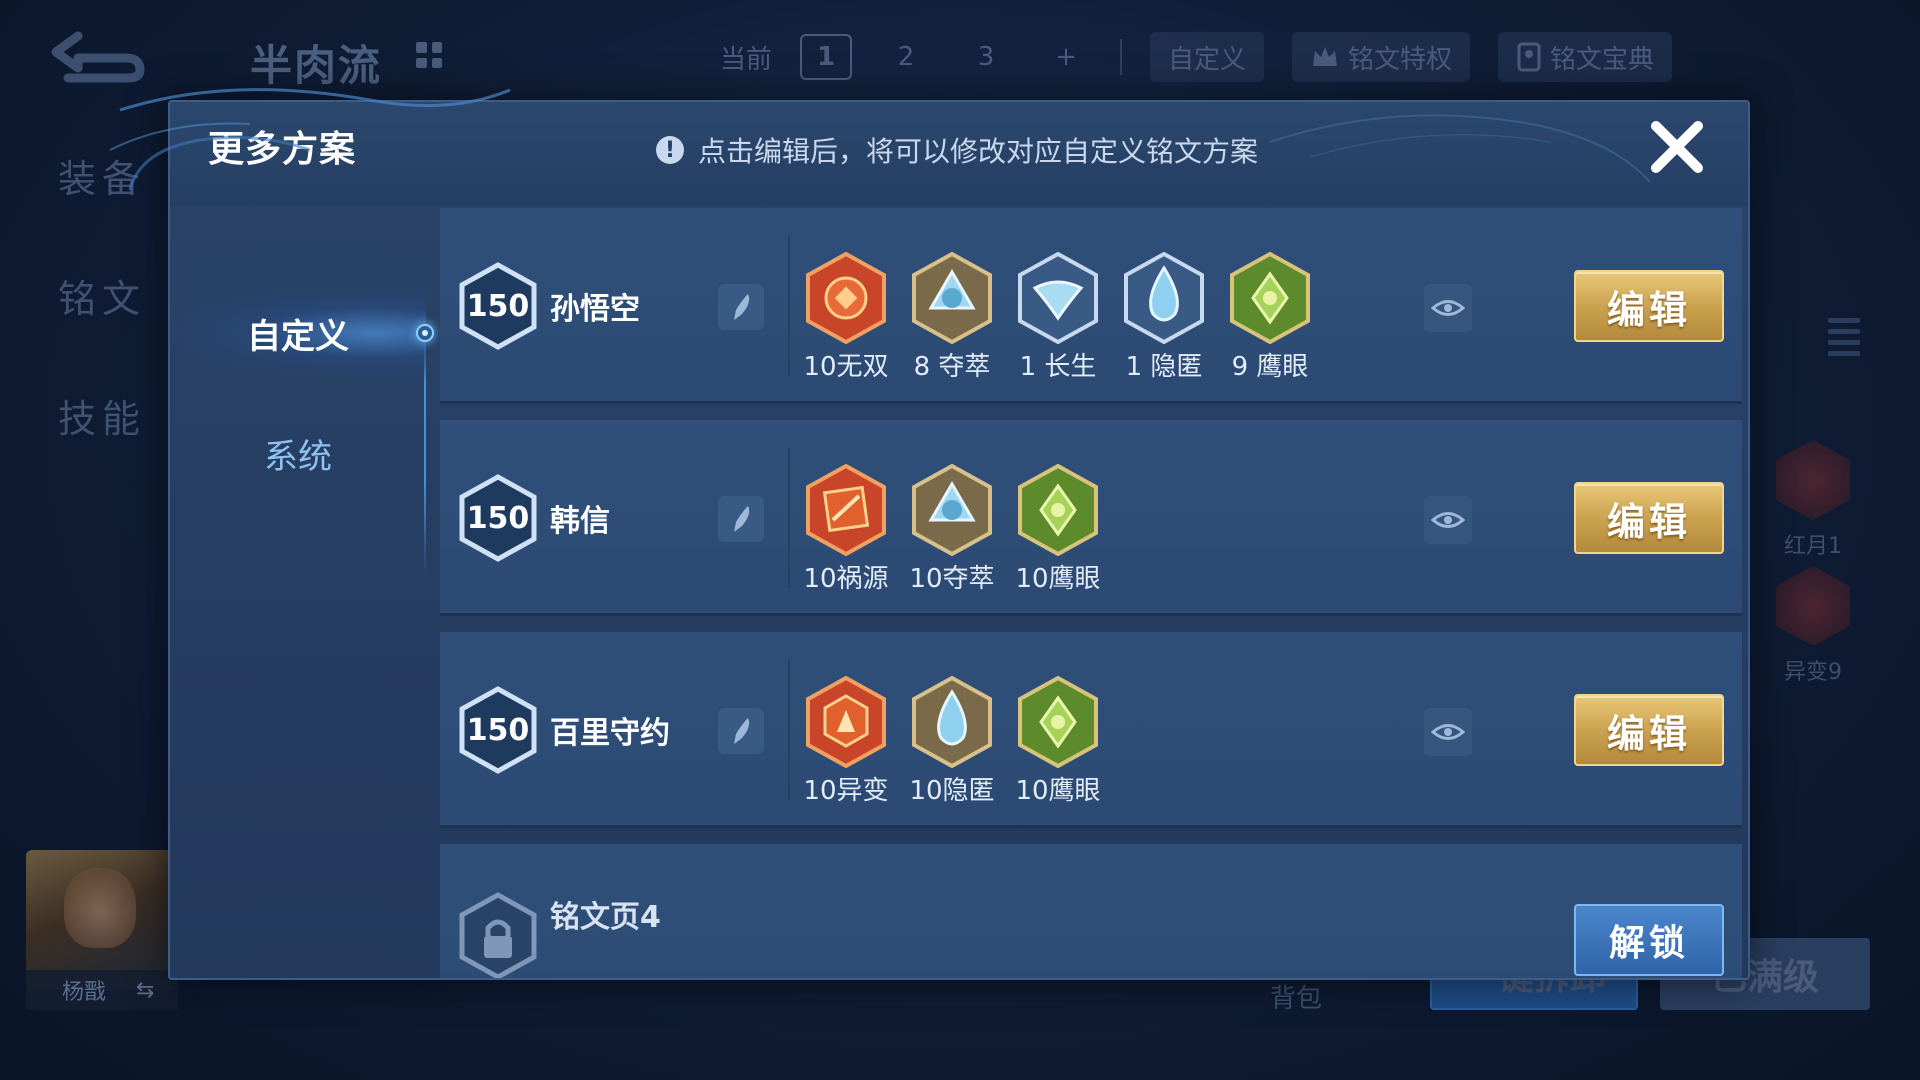 This screenshot has width=1920, height=1080. Describe the element at coordinates (298, 453) in the screenshot. I see `nav-system: 系统` at that location.